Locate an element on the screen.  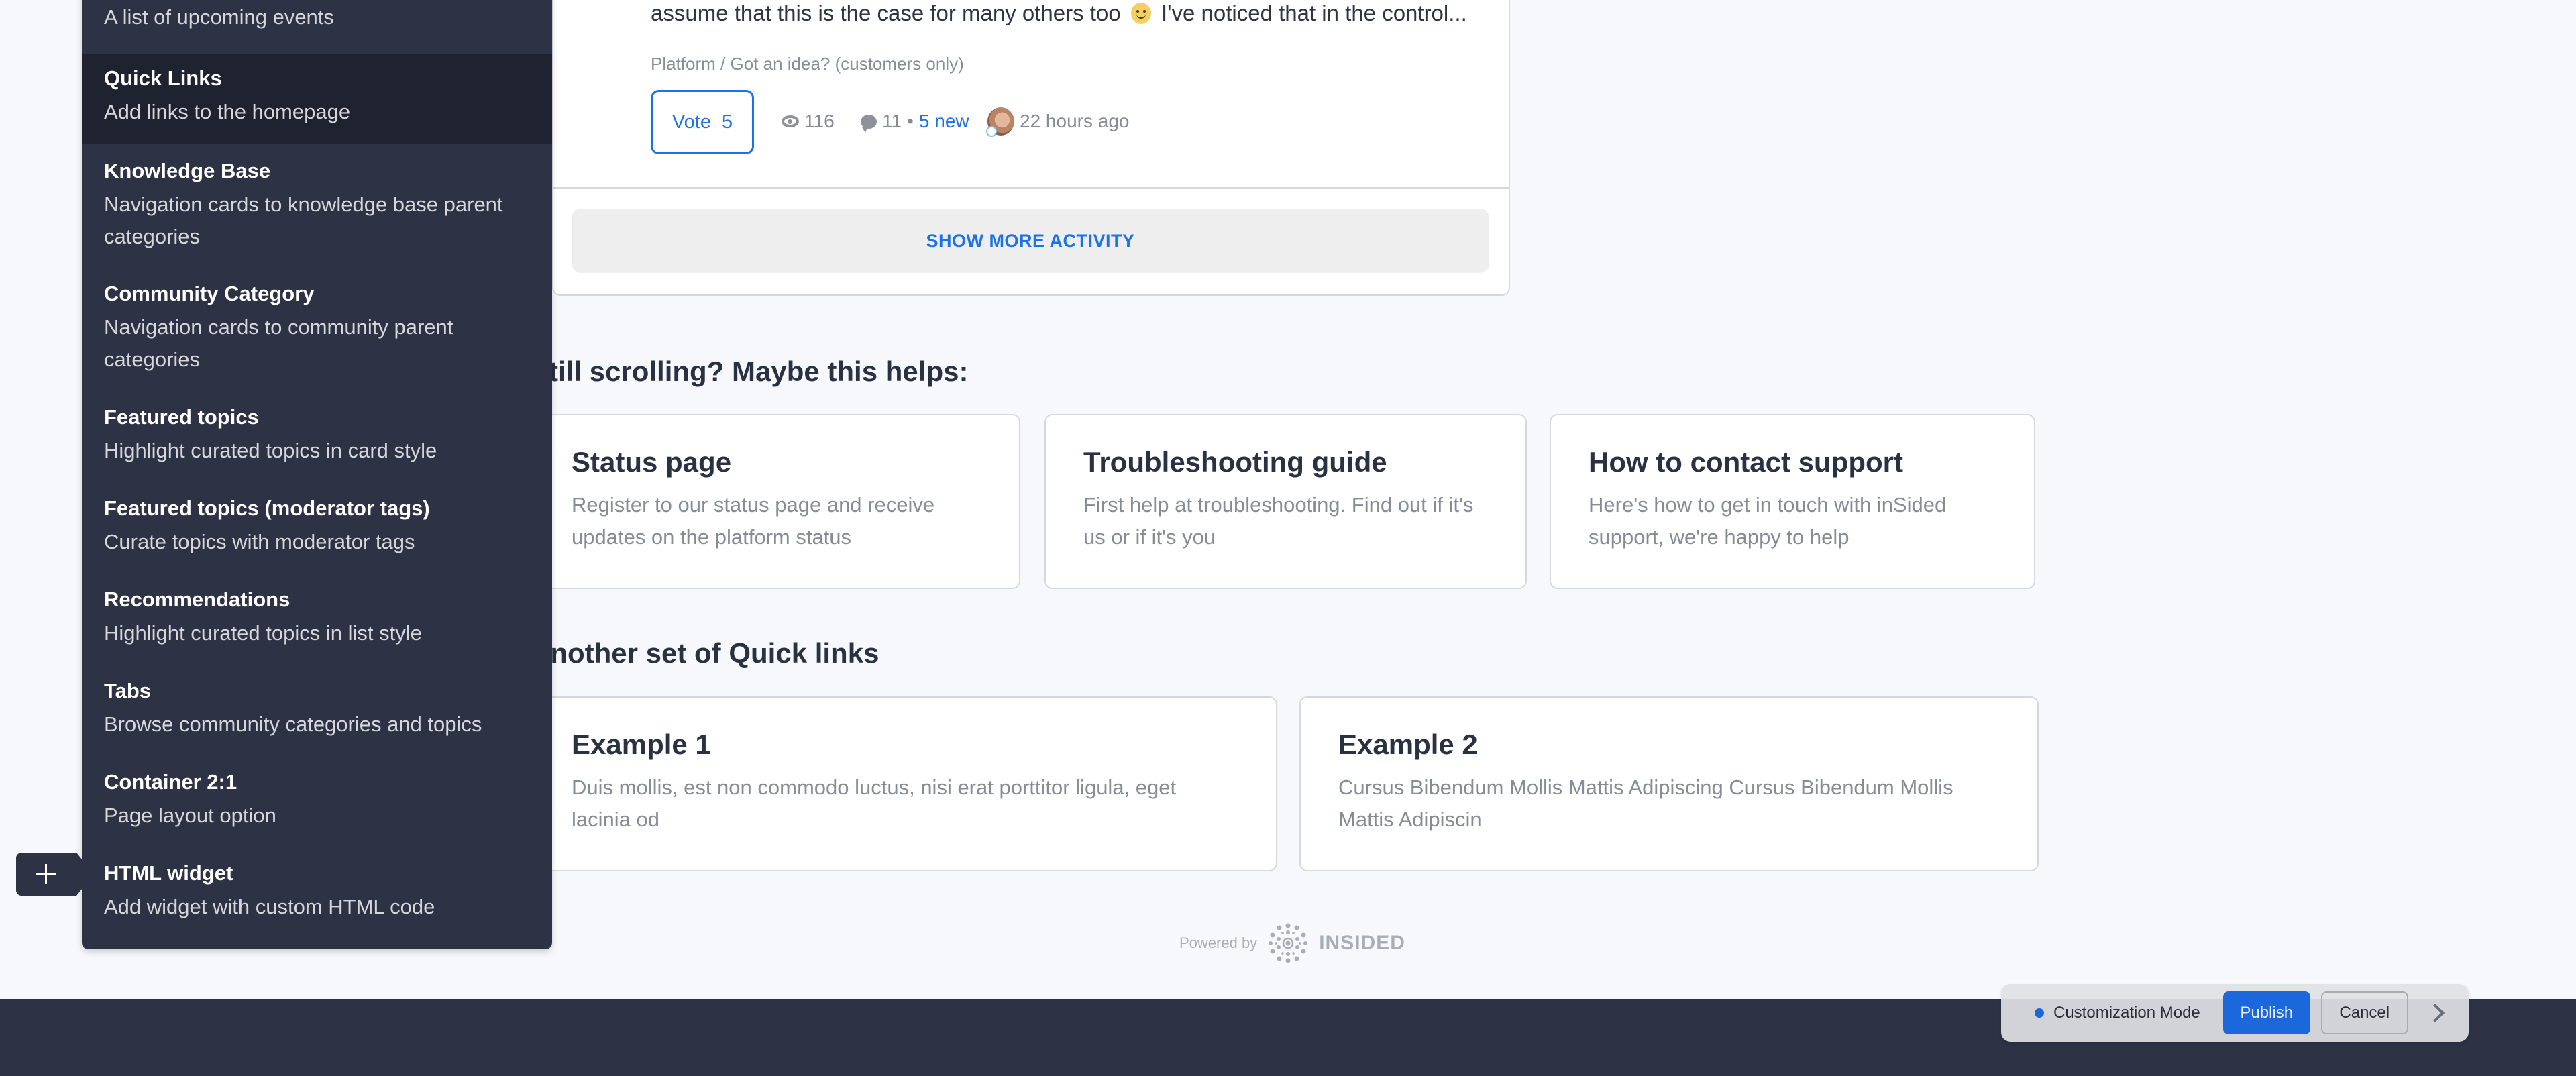
chevron-right-icon is located at coordinates (2435, 1013).